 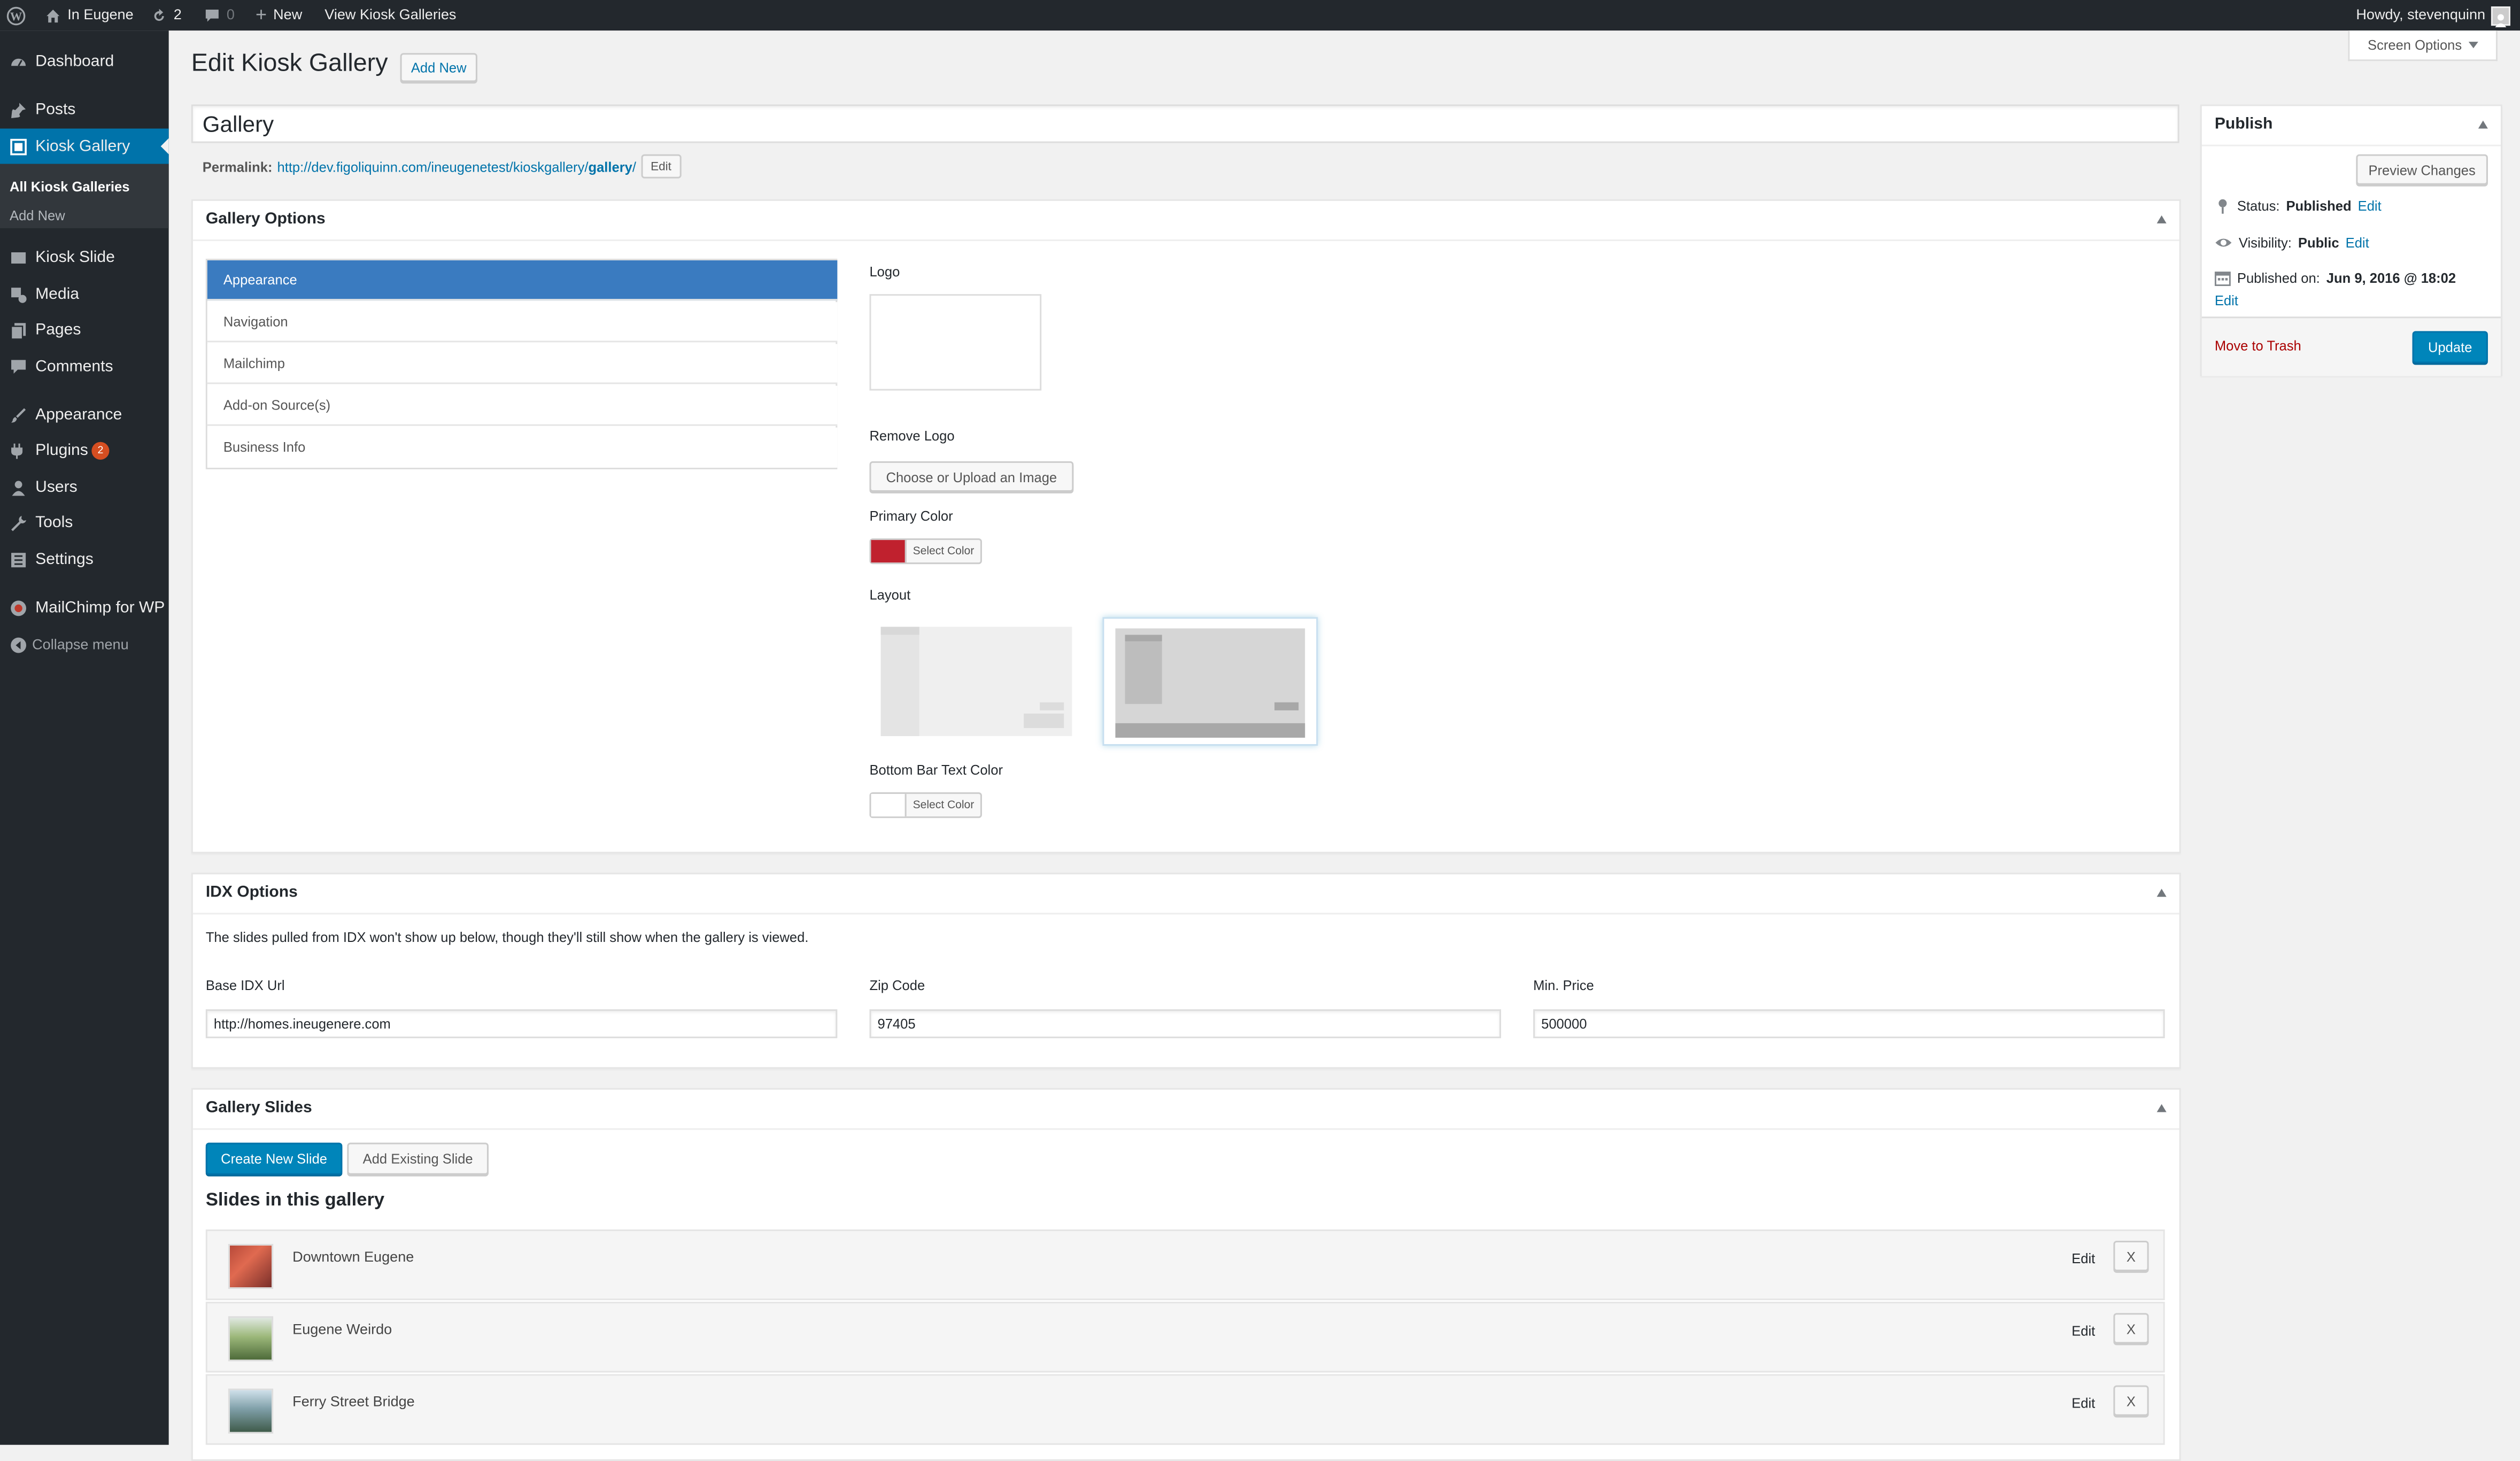 What do you see at coordinates (1185, 1024) in the screenshot?
I see `zip-code-input: 97405` at bounding box center [1185, 1024].